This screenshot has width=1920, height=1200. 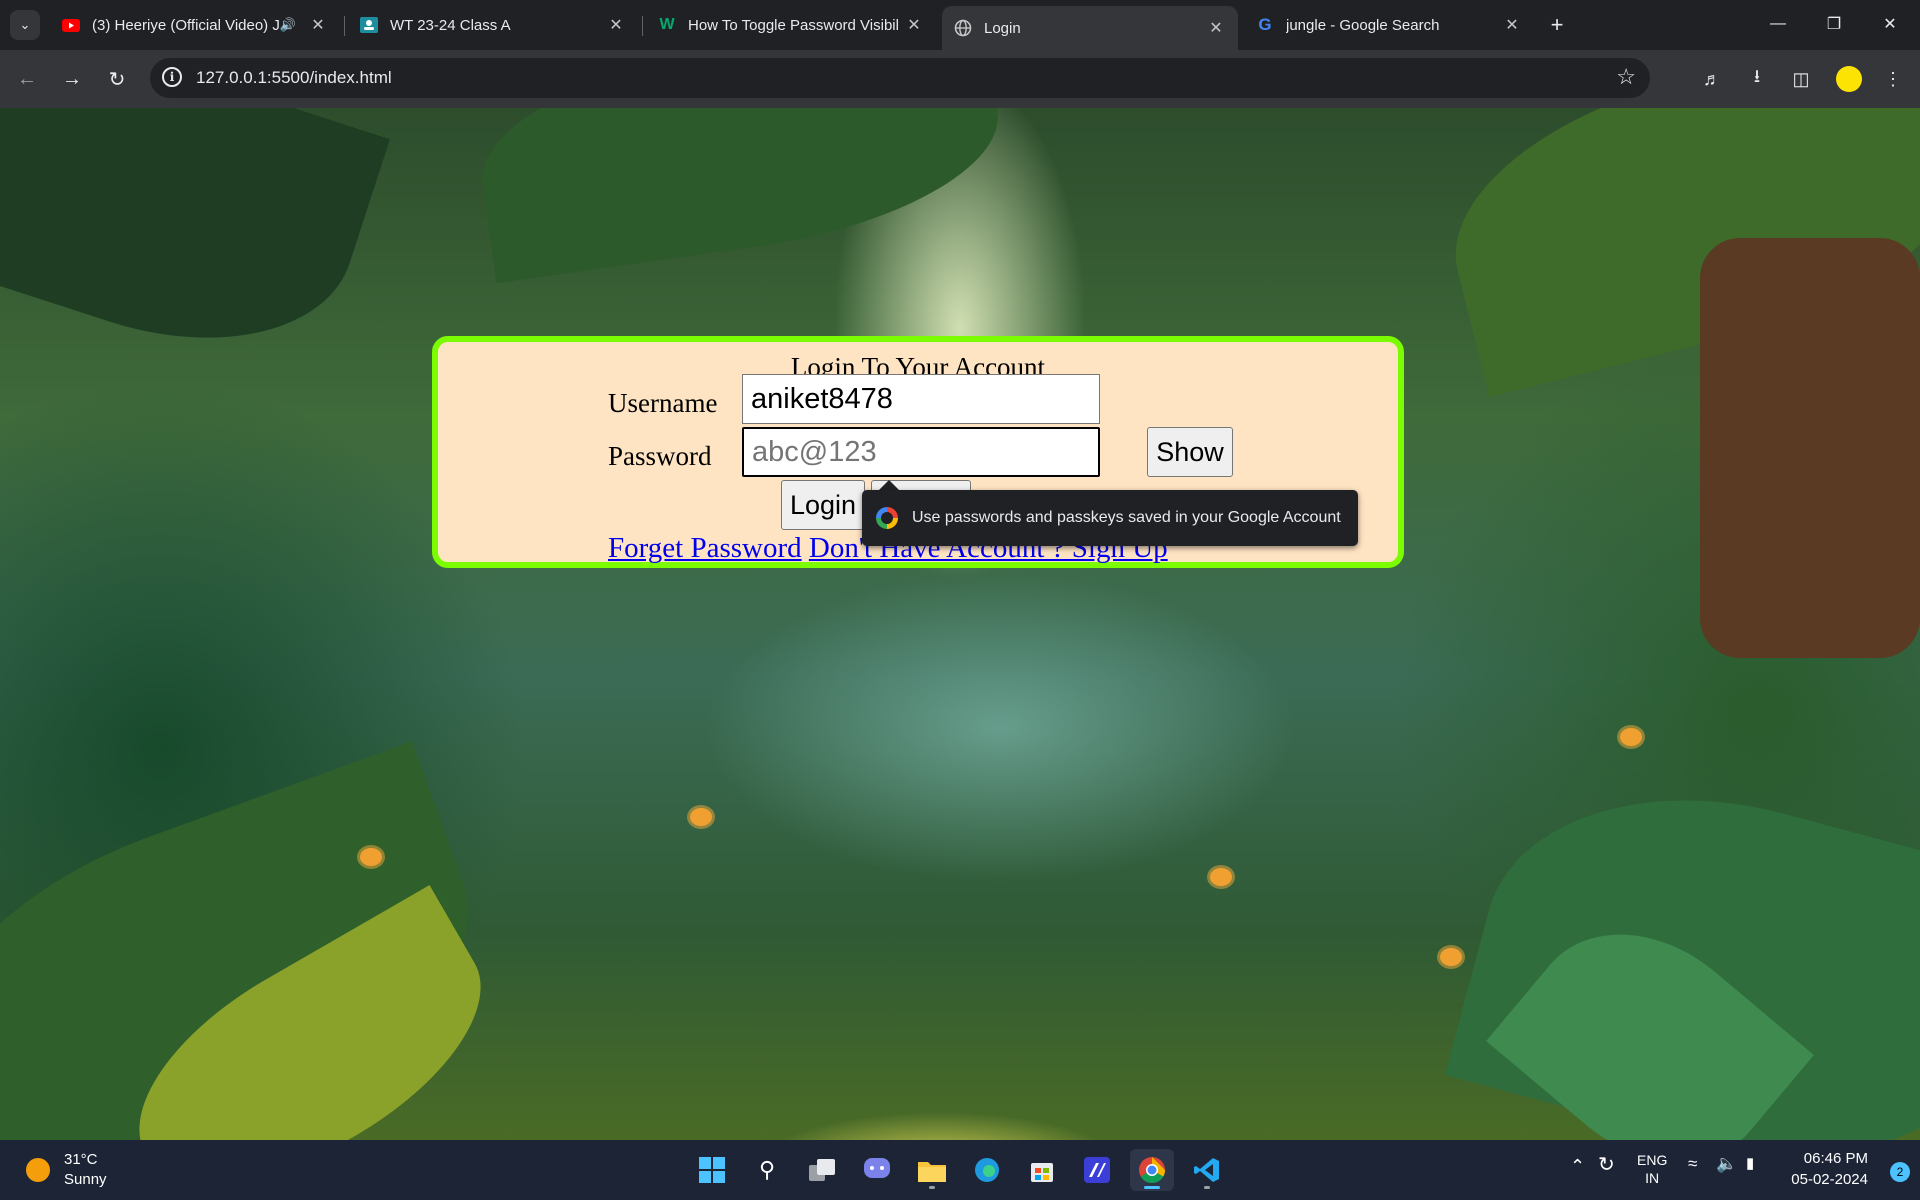 I want to click on chat-icon, so click(x=877, y=1168).